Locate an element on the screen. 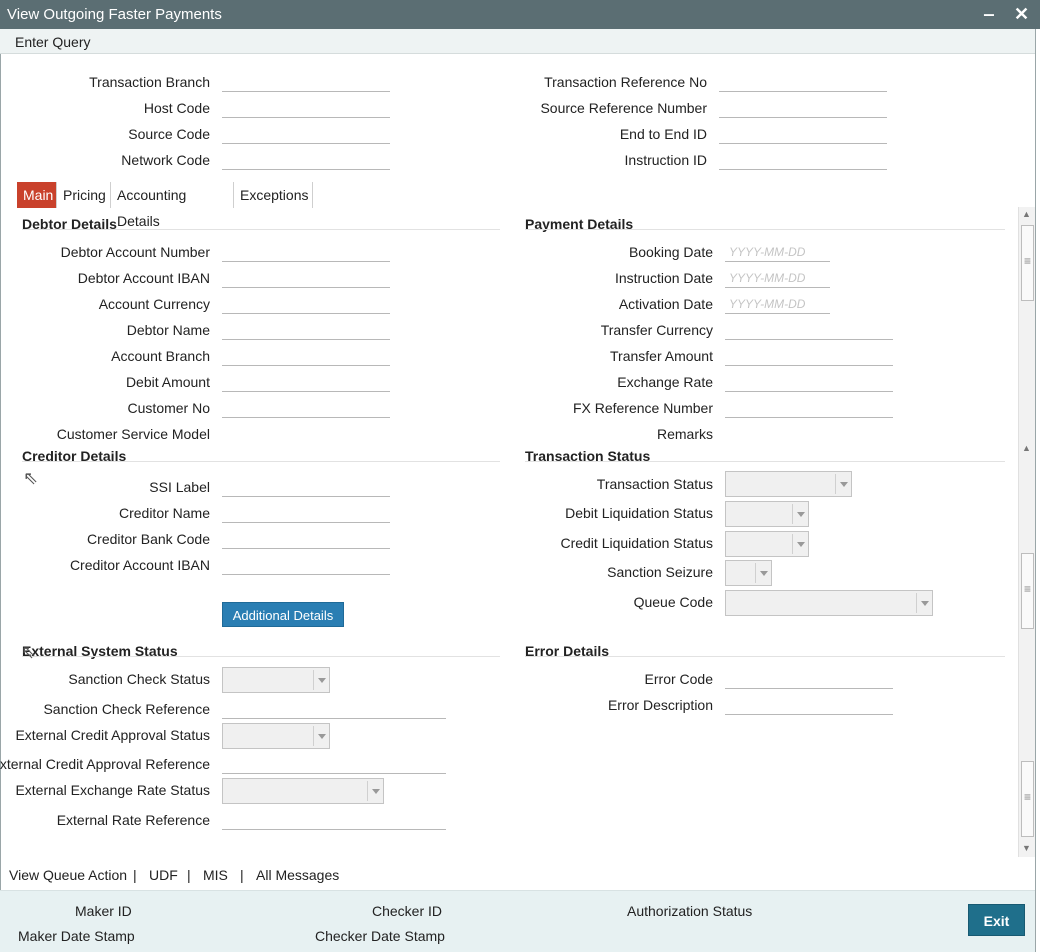 This screenshot has width=1040, height=952. booking-date-label: Booking Date is located at coordinates (670, 252).